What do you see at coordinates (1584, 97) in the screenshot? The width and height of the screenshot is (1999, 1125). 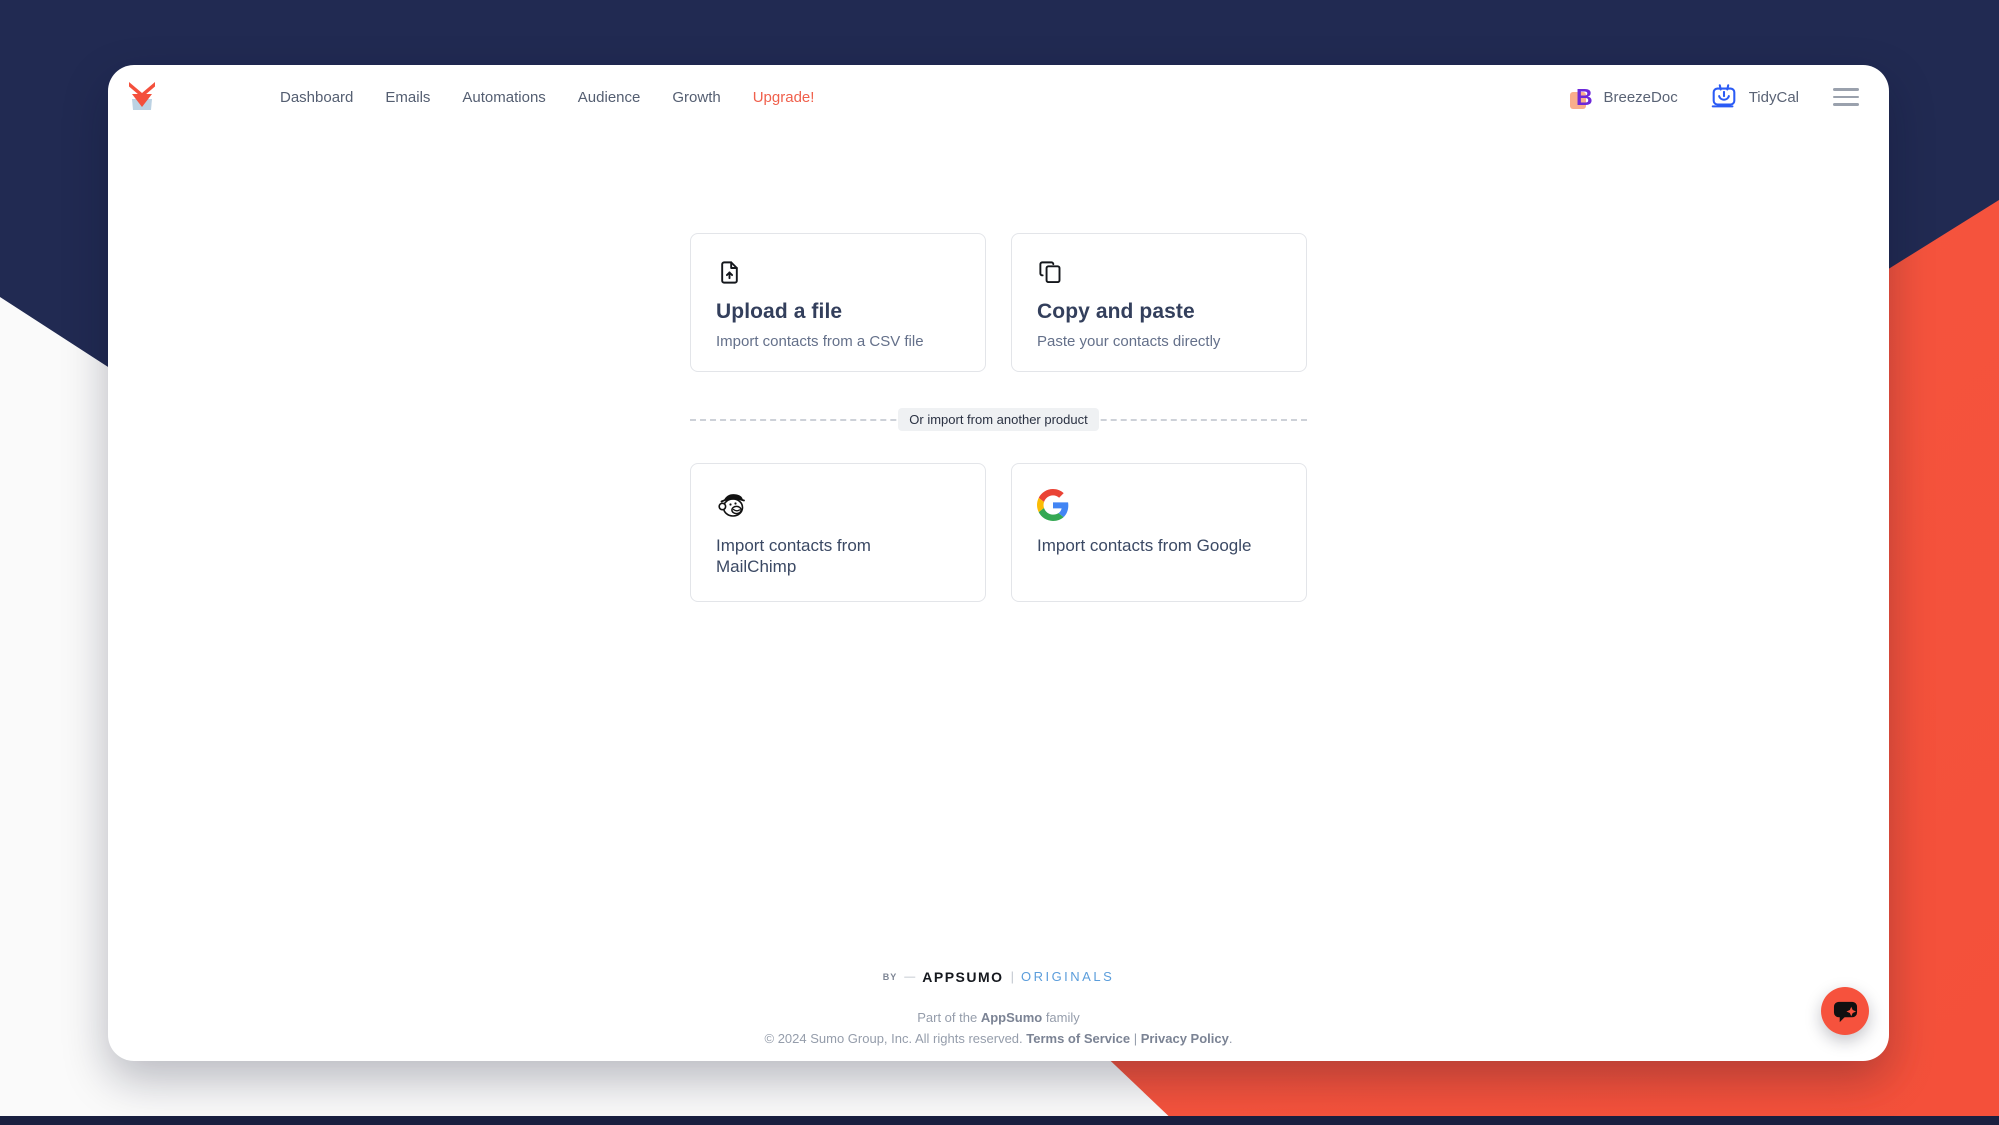 I see `svg-text: B` at bounding box center [1584, 97].